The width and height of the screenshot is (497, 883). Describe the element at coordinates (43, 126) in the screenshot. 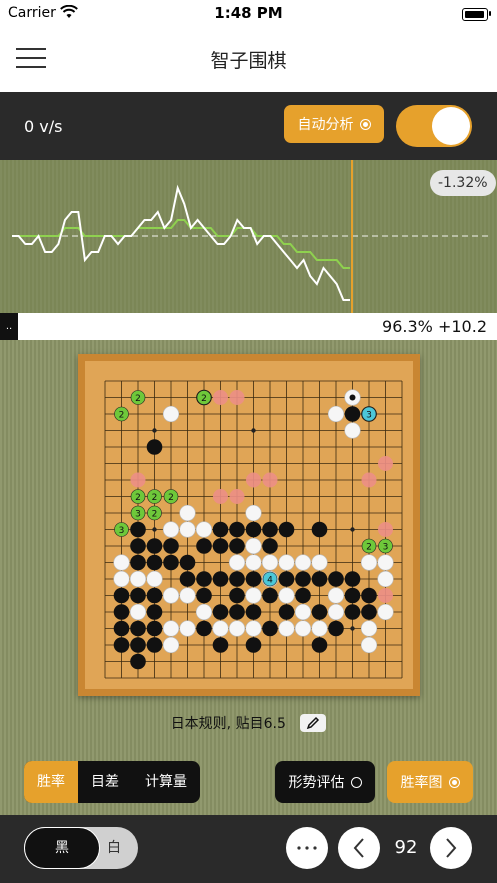

I see `speed-readout: 0 v/s` at that location.